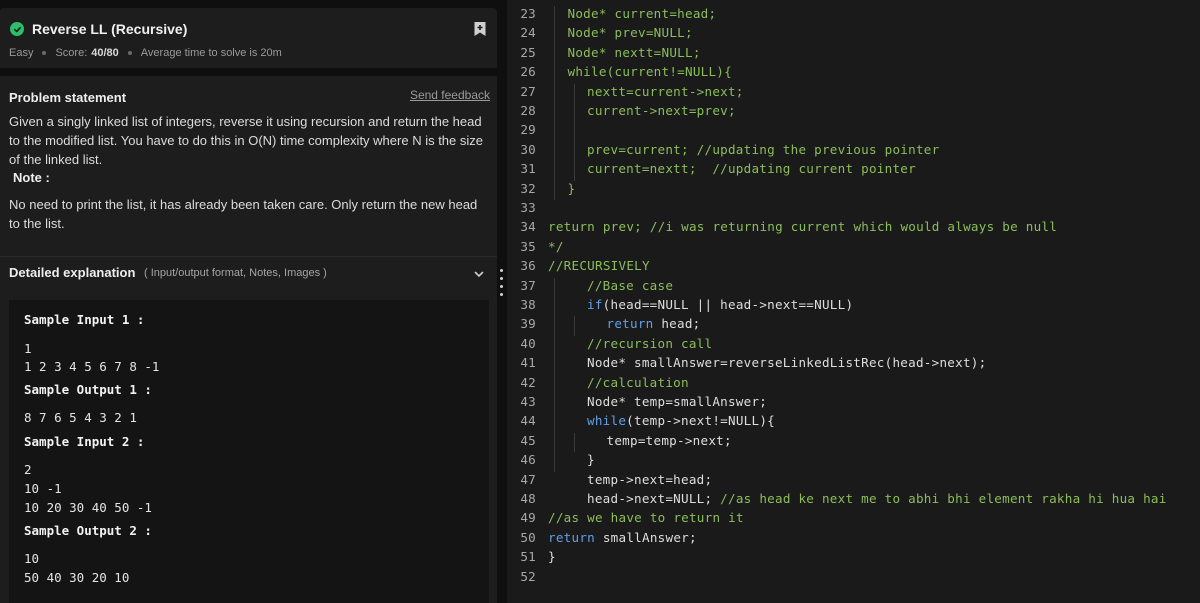 The width and height of the screenshot is (1200, 603). I want to click on code-line: 38 if(head==NULL || head->next==NULL), so click(853, 306).